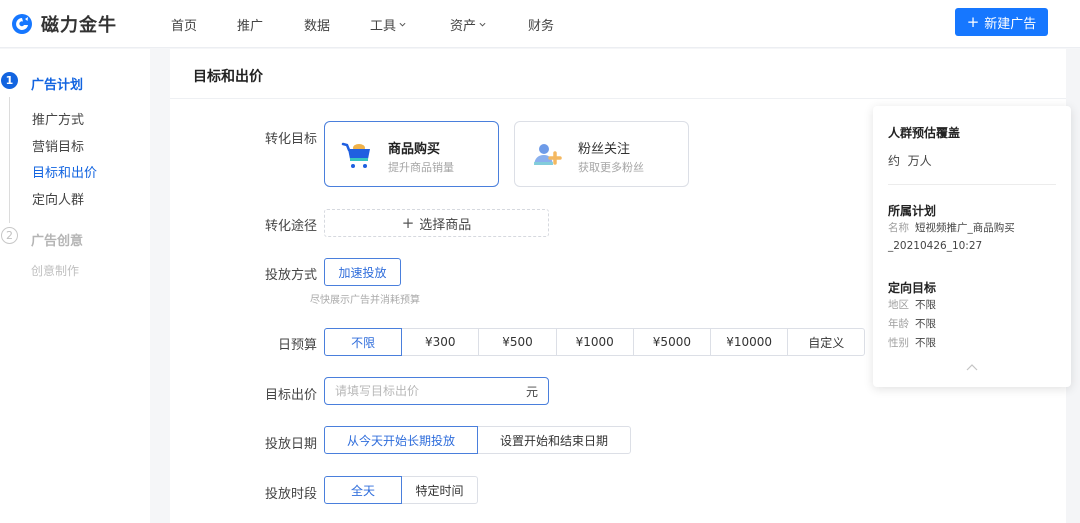  Describe the element at coordinates (9, 160) in the screenshot. I see `step-connector-line` at that location.